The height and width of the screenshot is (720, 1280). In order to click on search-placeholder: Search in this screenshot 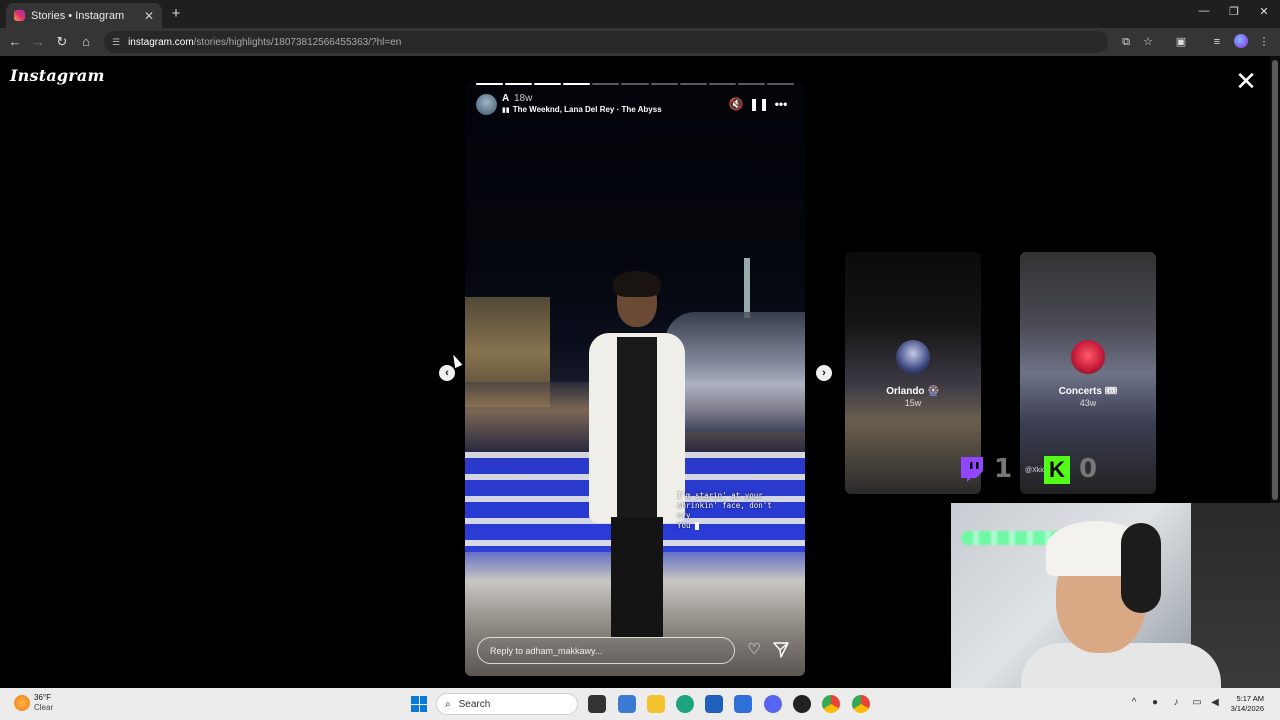, I will do `click(474, 704)`.